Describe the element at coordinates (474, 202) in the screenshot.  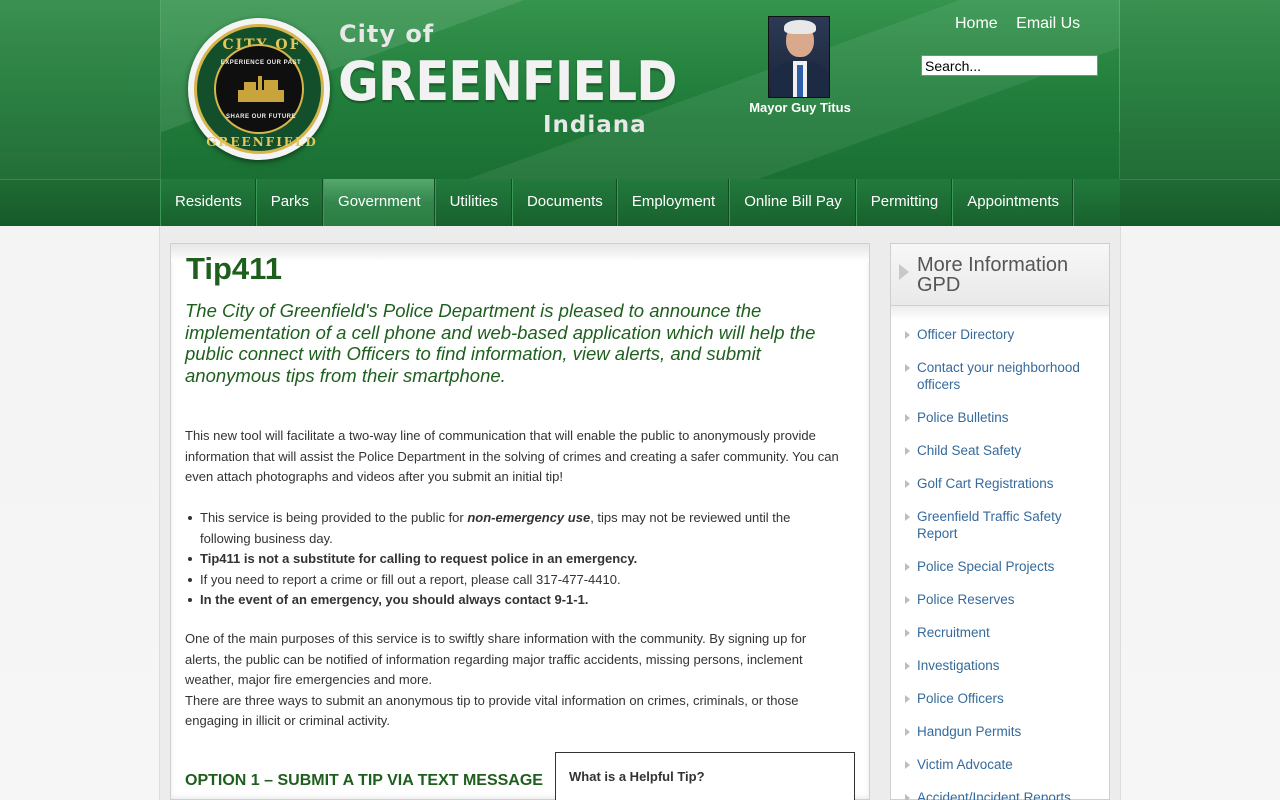
I see `nav-item-utilities: Utilities` at that location.